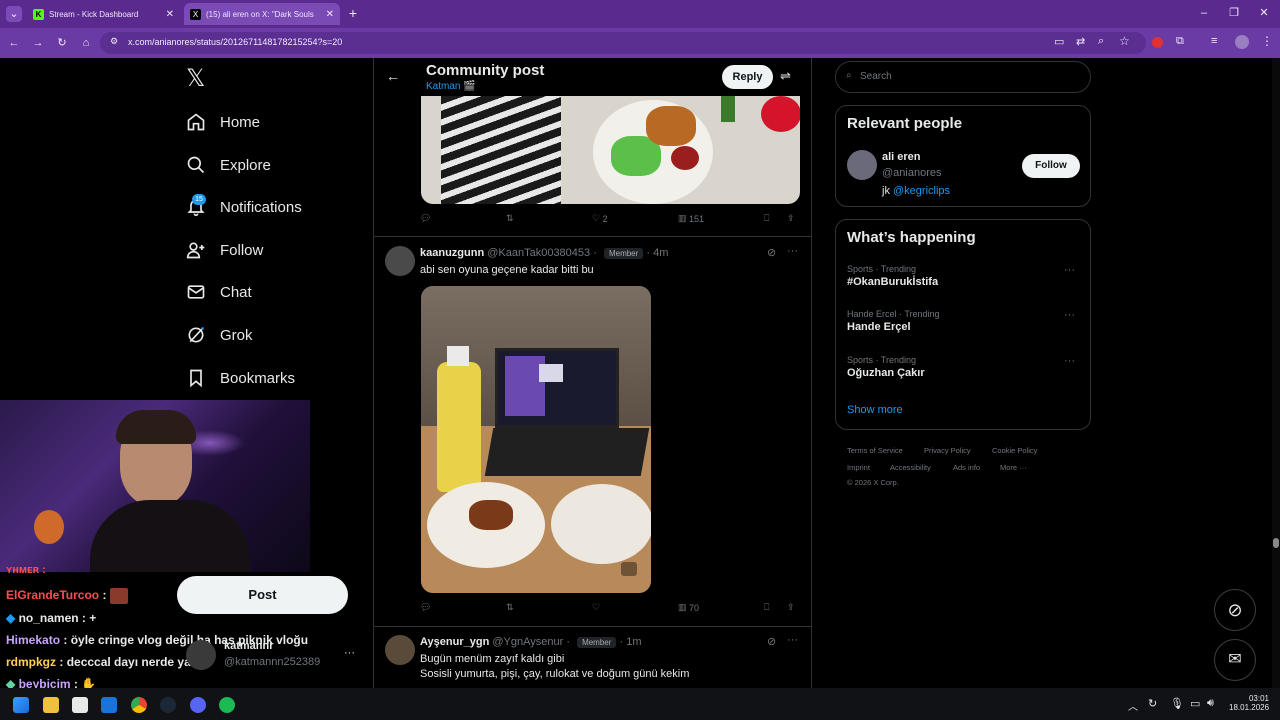 Image resolution: width=1280 pixels, height=720 pixels. Describe the element at coordinates (1013, 467) in the screenshot. I see `footer-link: More ···` at that location.